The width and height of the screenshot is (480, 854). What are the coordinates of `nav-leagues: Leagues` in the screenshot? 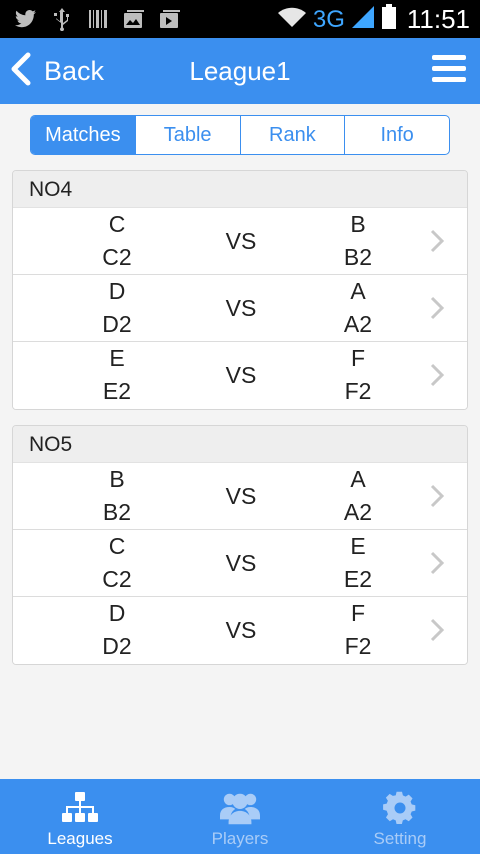 It's located at (80, 816).